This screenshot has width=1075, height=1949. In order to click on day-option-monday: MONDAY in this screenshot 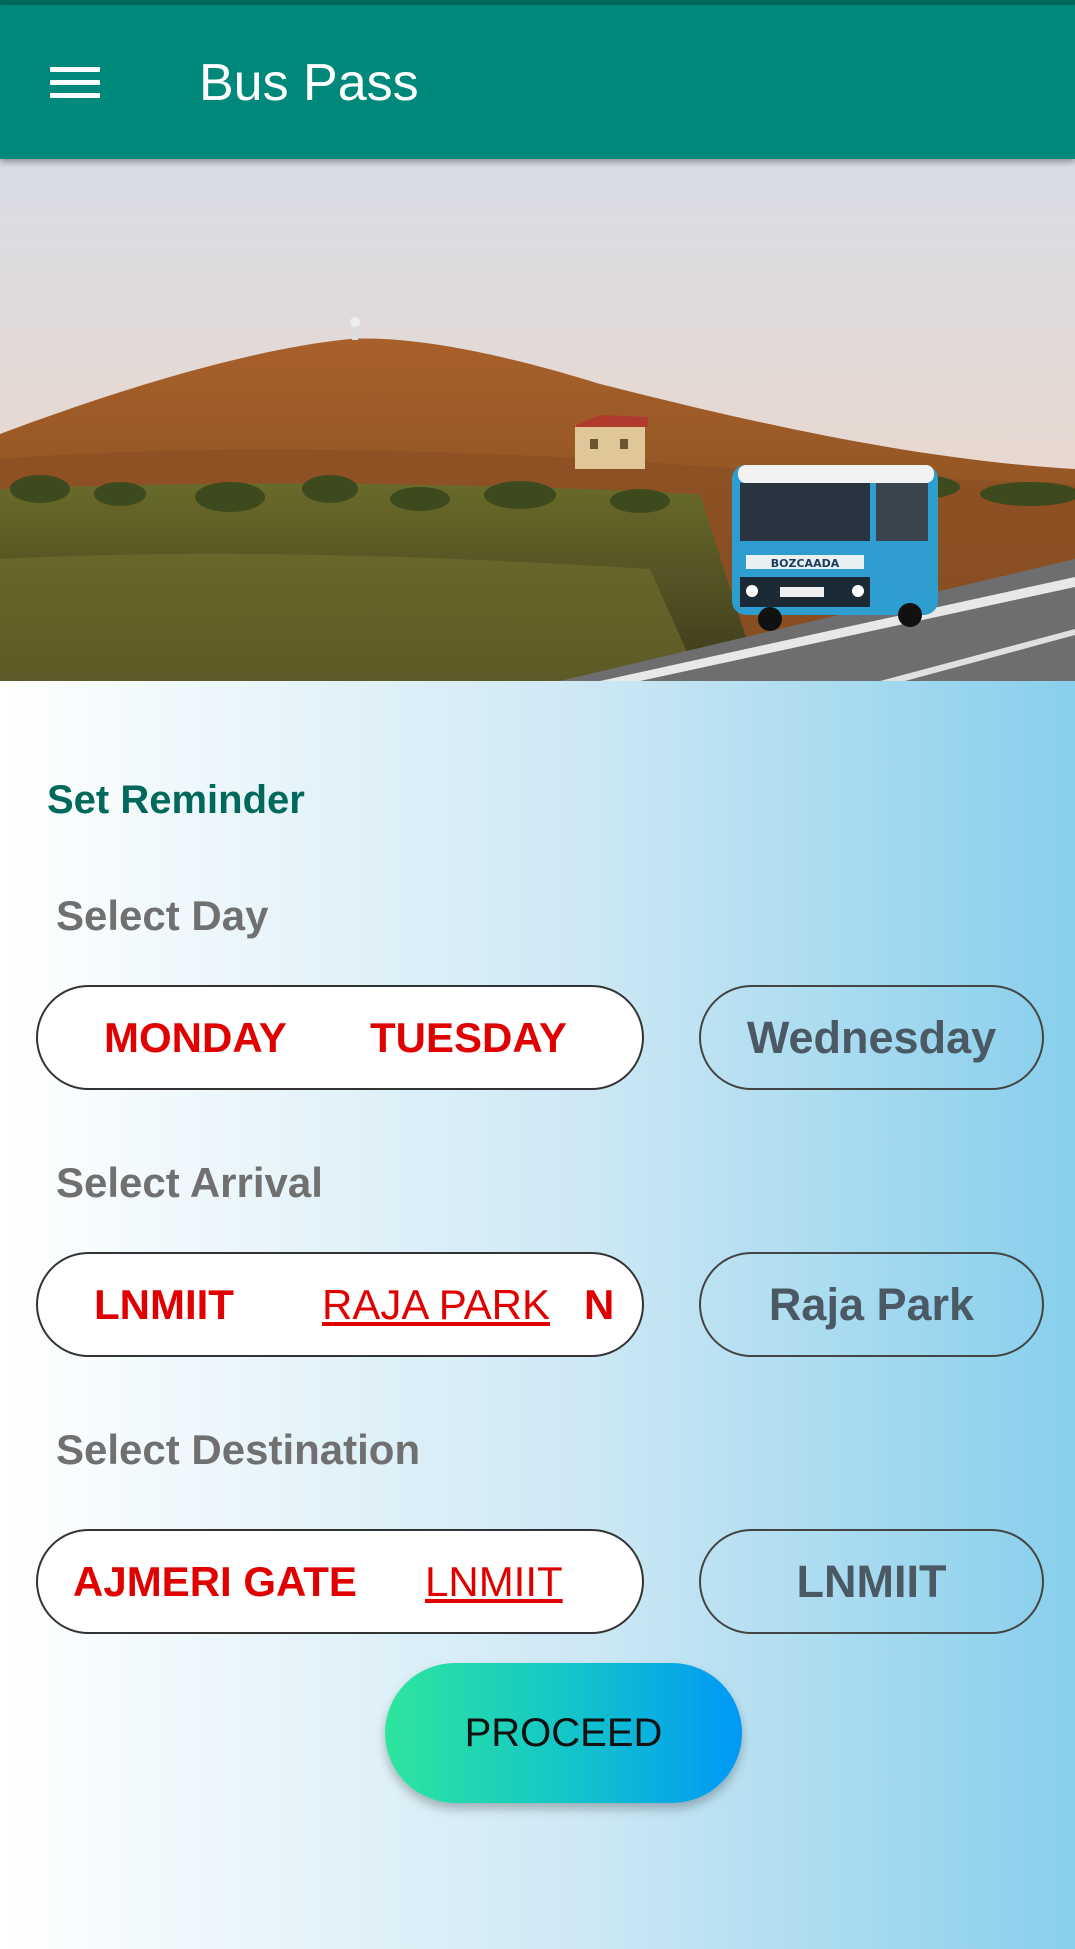, I will do `click(195, 1038)`.